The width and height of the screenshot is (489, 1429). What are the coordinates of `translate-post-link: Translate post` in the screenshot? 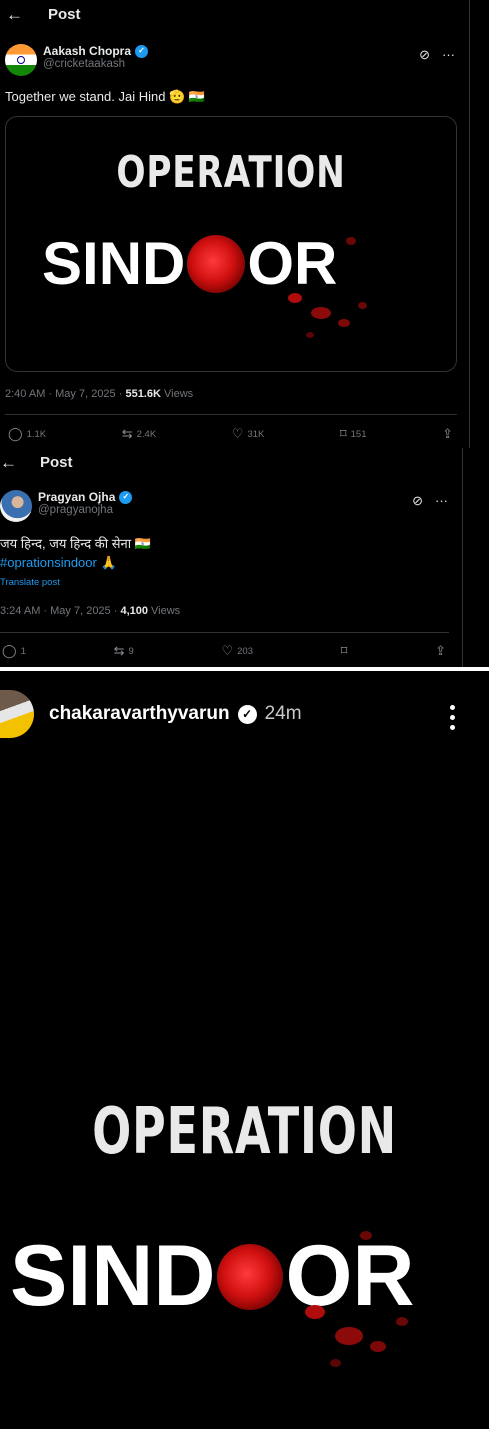 It's located at (30, 582).